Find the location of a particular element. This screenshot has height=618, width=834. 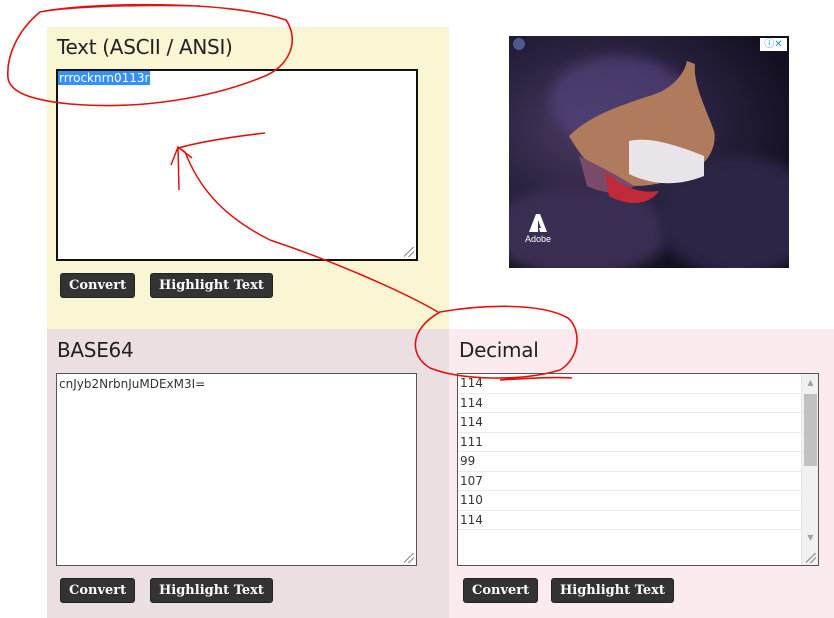

text-input: rrrocknrn0113r is located at coordinates (237, 165).